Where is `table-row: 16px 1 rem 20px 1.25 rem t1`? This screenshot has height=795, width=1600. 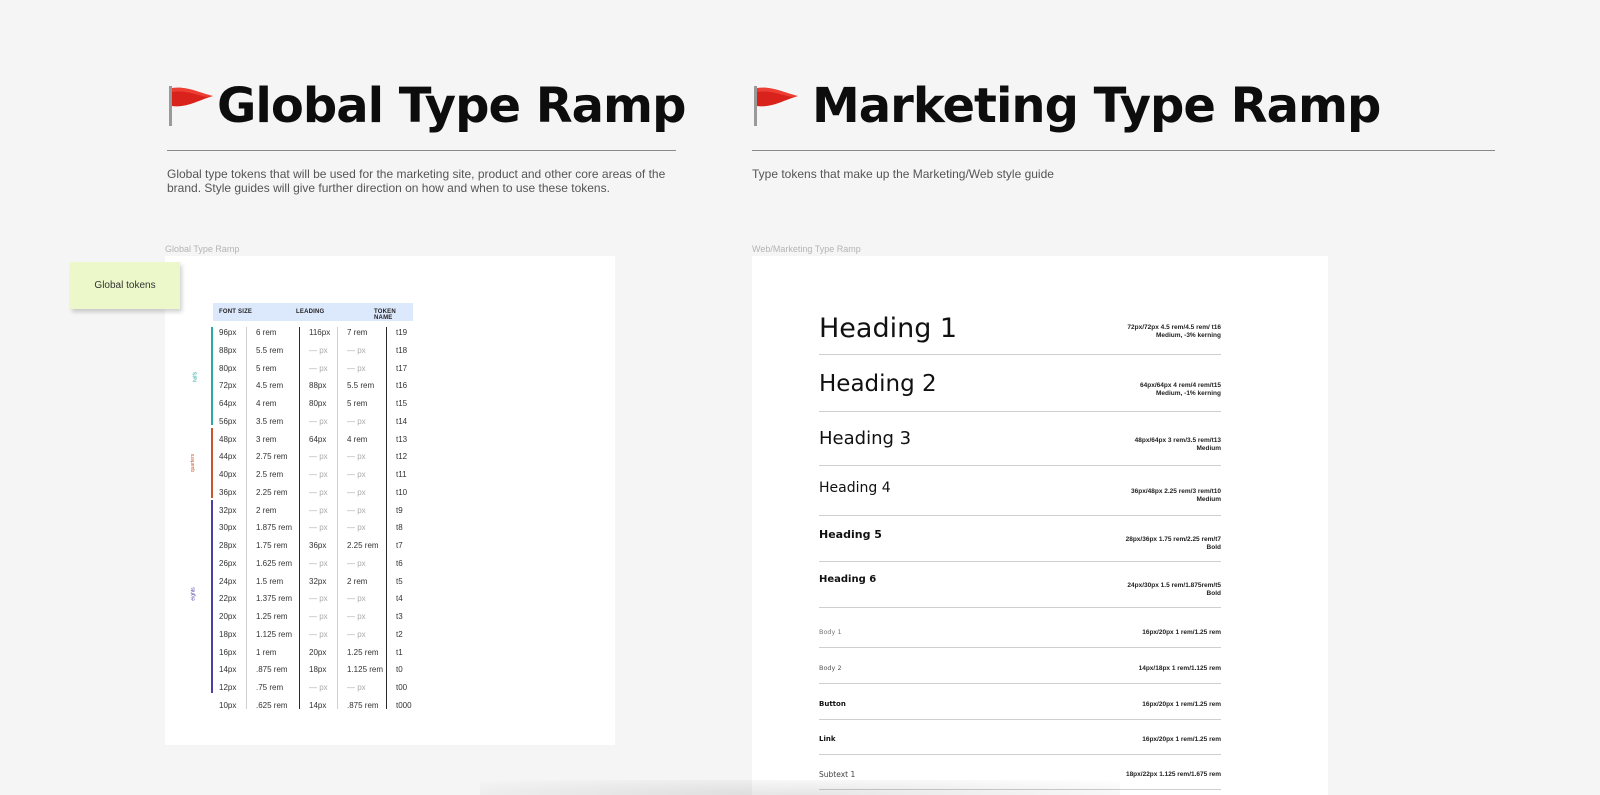 table-row: 16px 1 rem 20px 1.25 rem t1 is located at coordinates (319, 653).